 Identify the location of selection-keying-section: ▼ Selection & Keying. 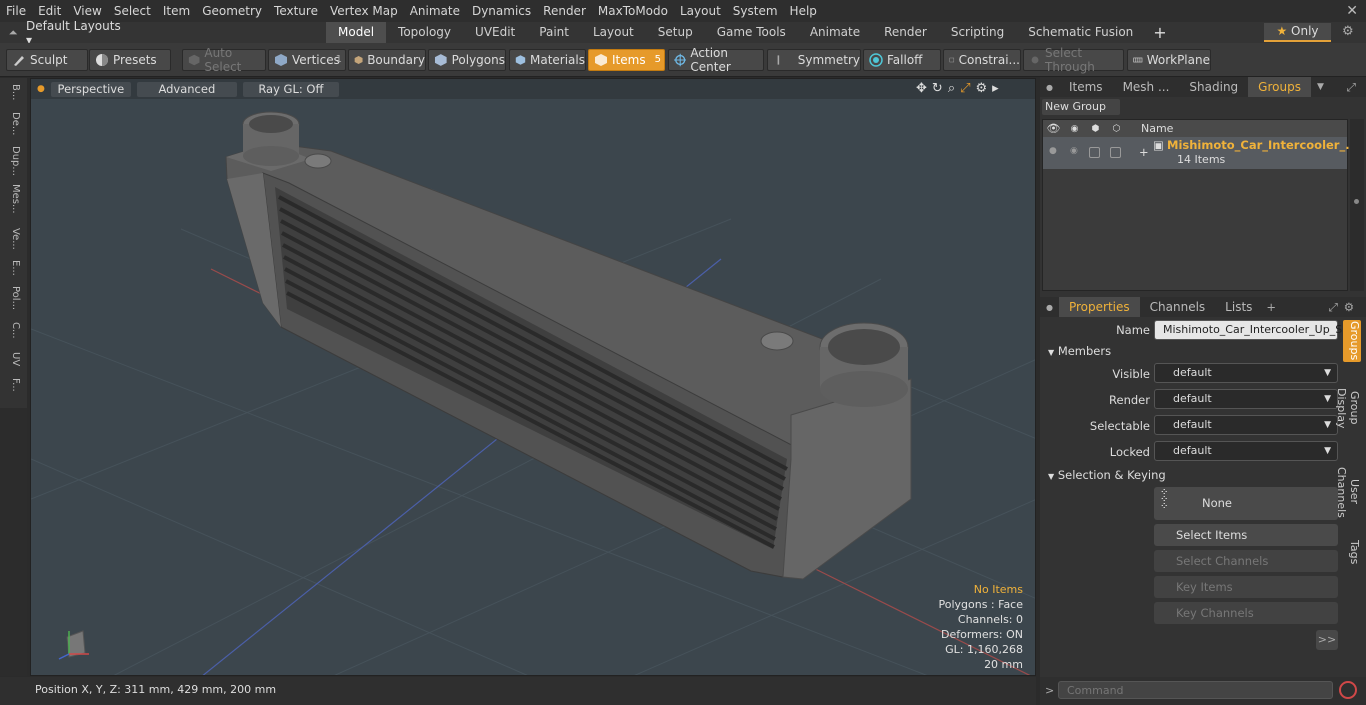
(1107, 475).